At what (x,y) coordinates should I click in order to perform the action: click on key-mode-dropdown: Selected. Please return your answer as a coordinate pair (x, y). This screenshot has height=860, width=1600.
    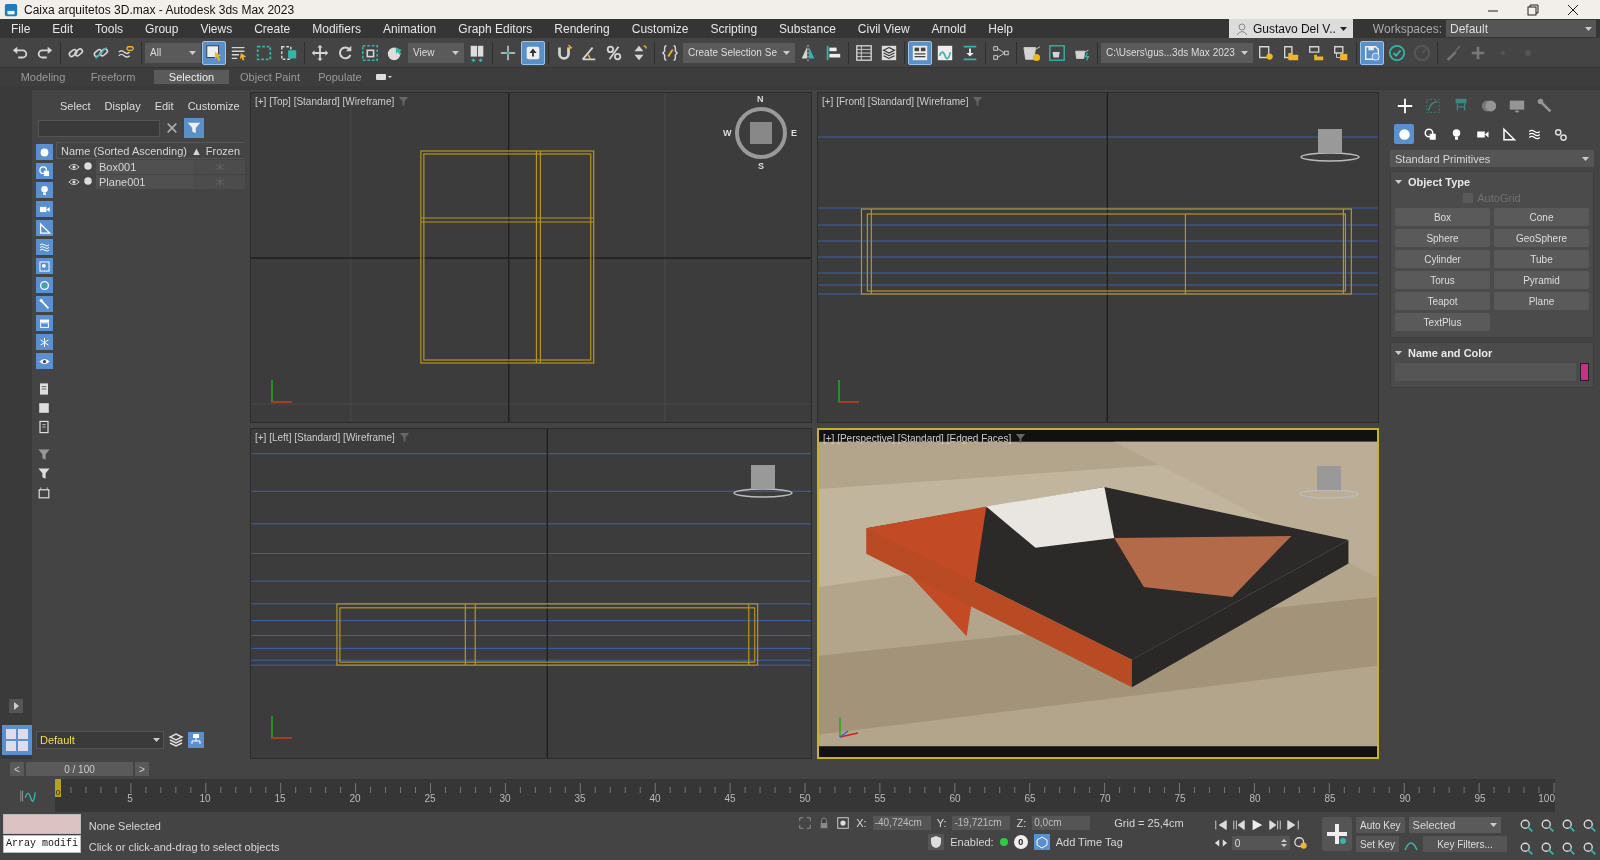
    Looking at the image, I should click on (1454, 825).